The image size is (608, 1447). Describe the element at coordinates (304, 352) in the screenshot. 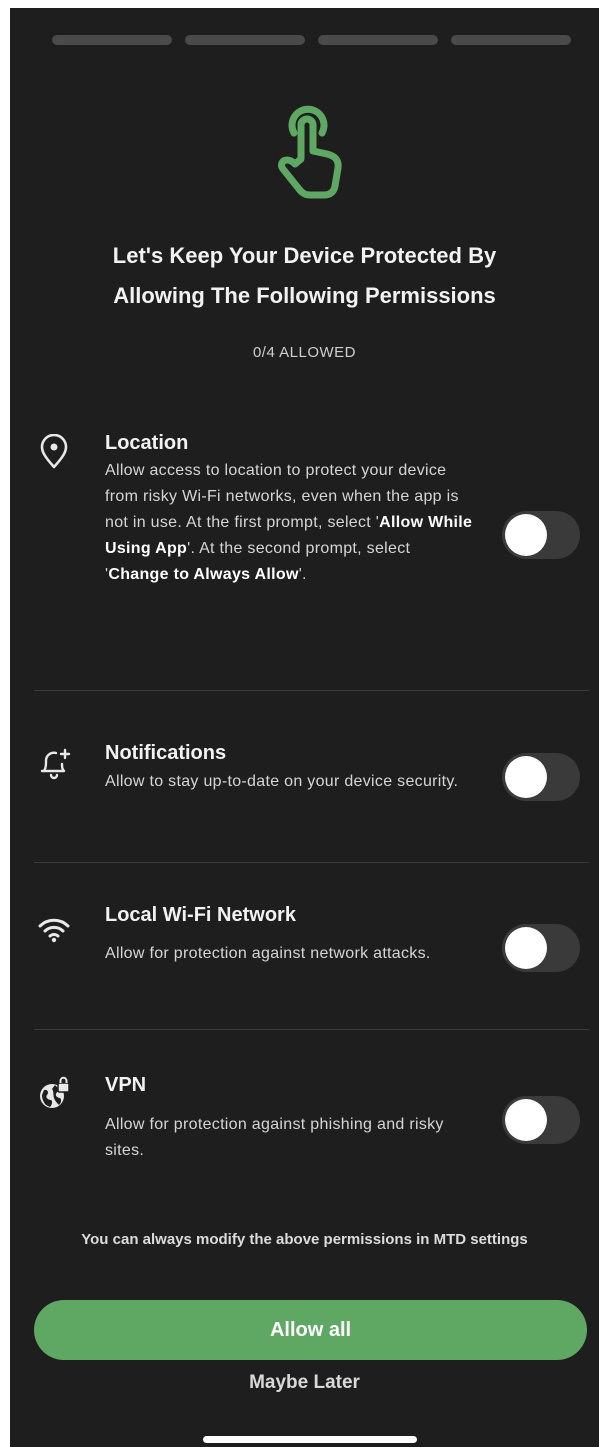

I see `allowed-count: 0/4 ALLOWED` at that location.